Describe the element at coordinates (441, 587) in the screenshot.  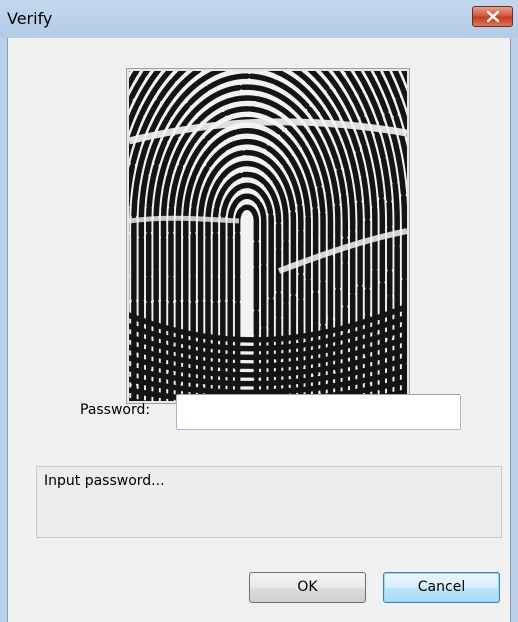
I see `cancel-button: Cancel` at that location.